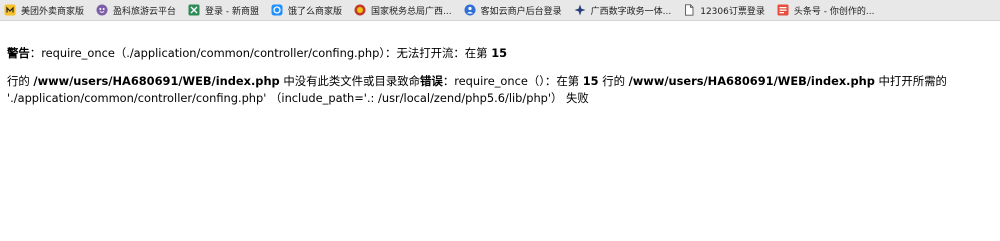 Image resolution: width=1000 pixels, height=241 pixels. Describe the element at coordinates (18, 53) in the screenshot. I see `warning-prefix: 警告` at that location.